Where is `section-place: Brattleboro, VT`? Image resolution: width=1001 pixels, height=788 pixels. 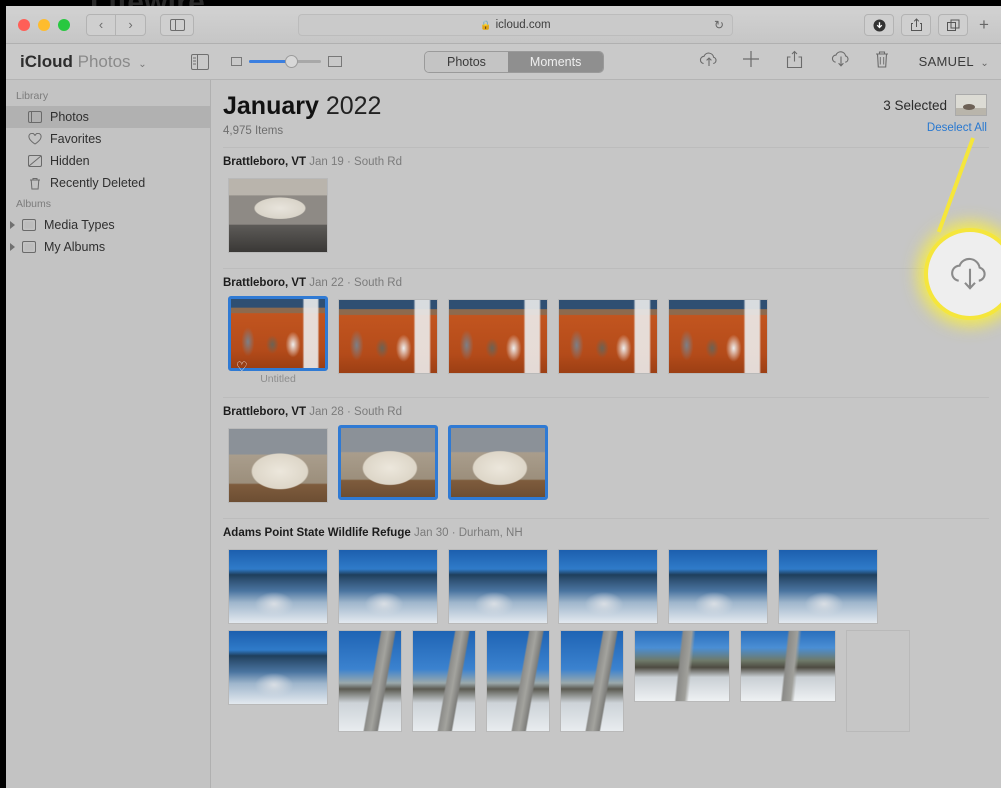
section-place: Brattleboro, VT is located at coordinates (265, 283).